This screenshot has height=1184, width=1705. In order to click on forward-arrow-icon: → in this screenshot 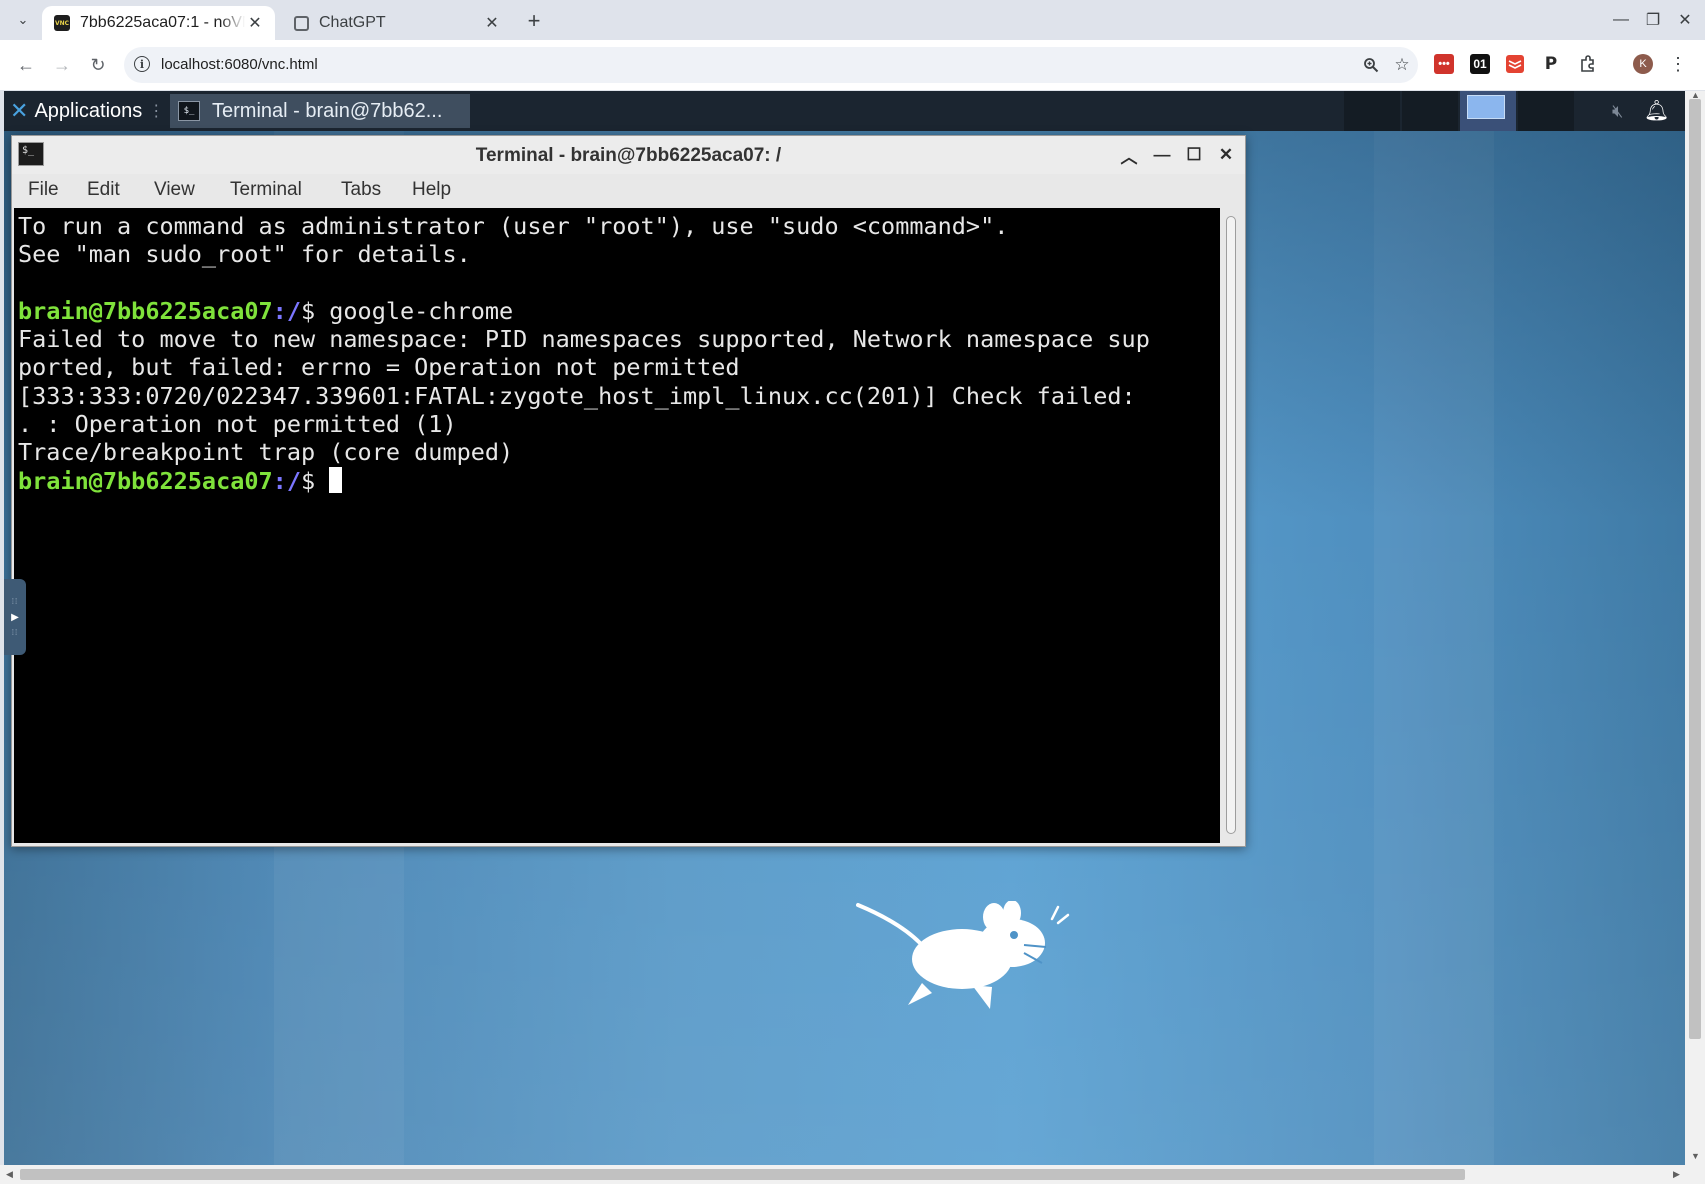, I will do `click(62, 65)`.